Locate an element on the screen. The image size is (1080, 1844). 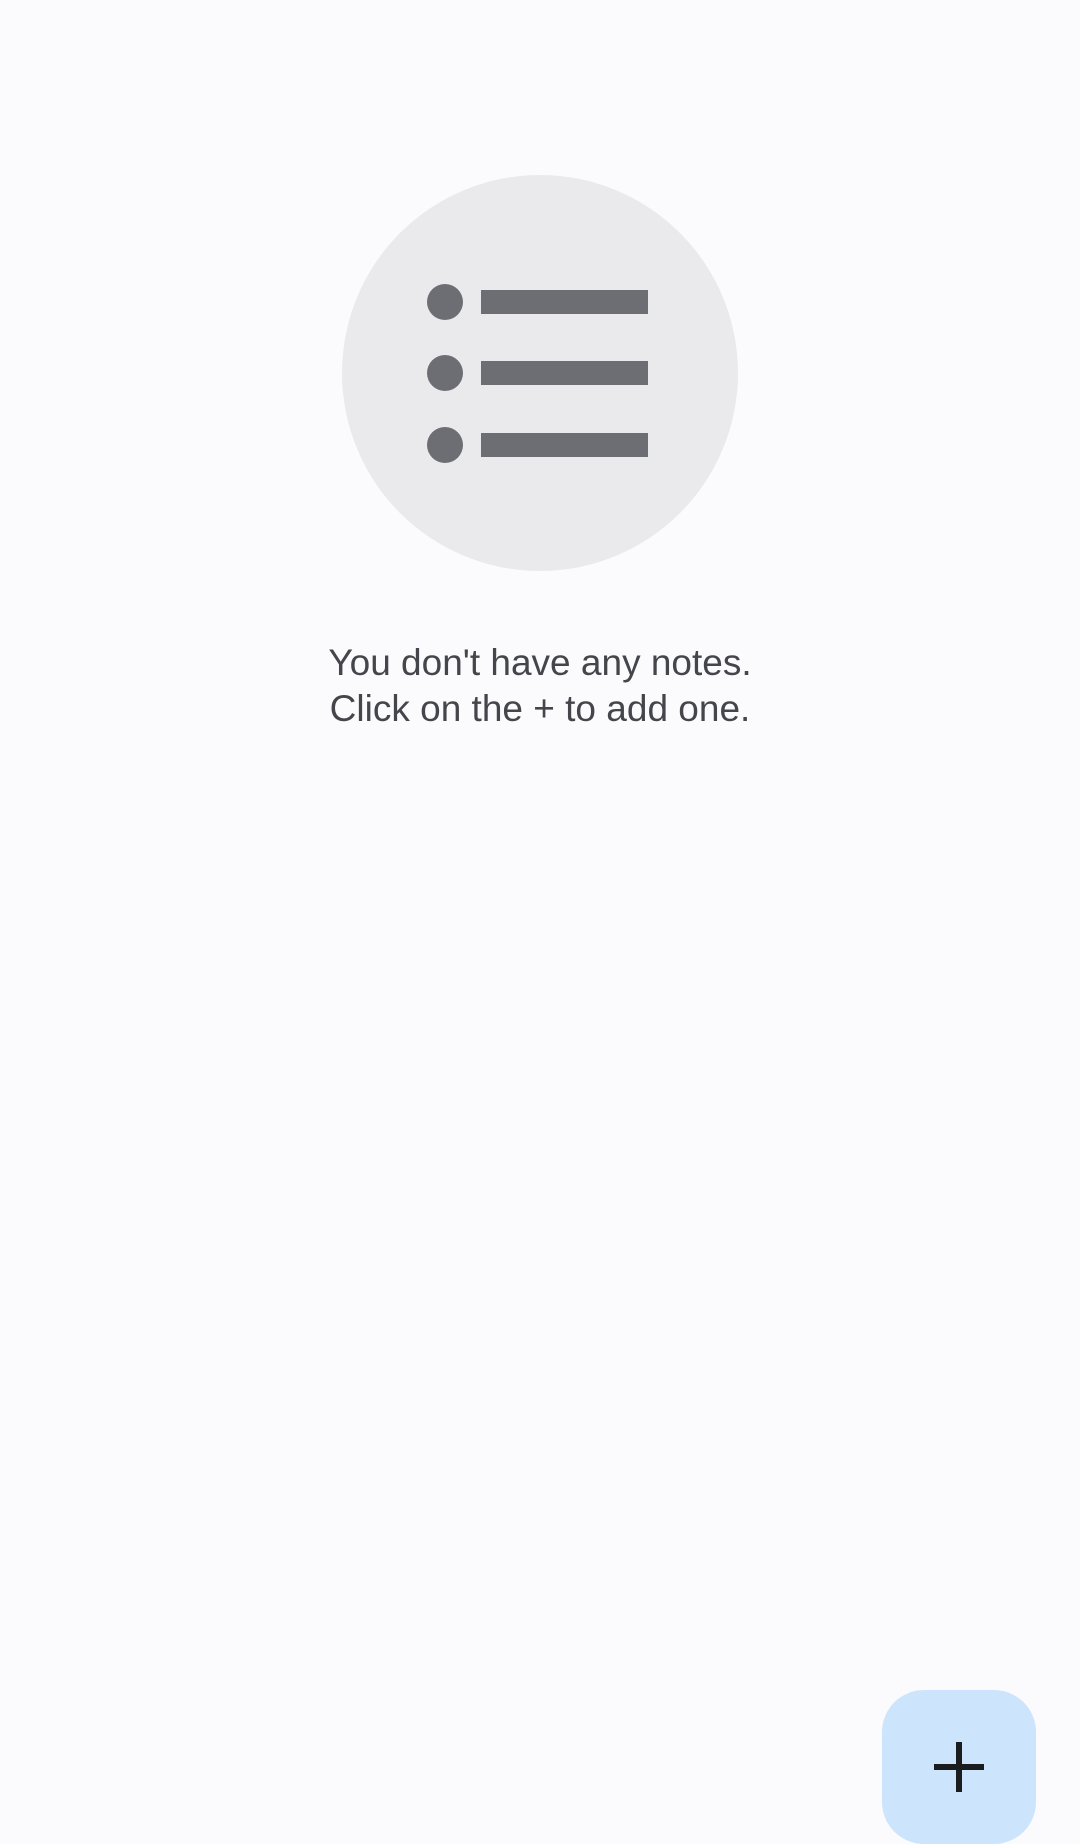
empty-state-message-line-1: You don't have any notes. is located at coordinates (540, 662).